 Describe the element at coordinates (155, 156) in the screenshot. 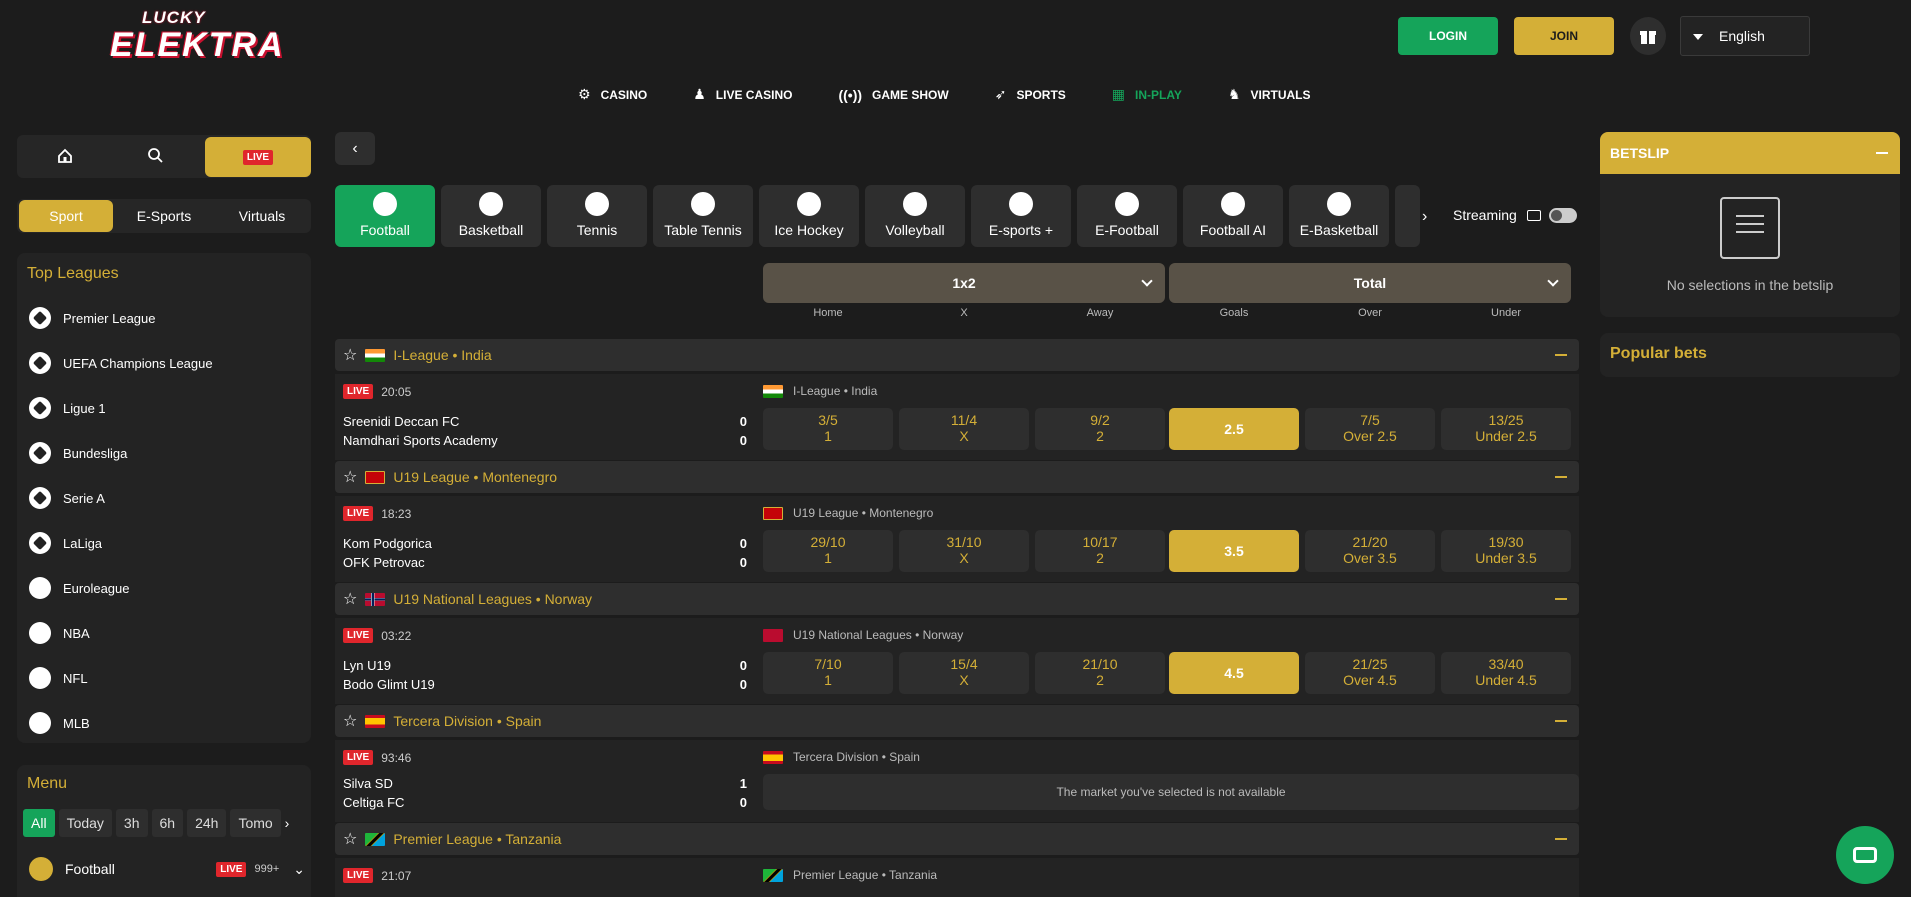

I see `search-icon` at that location.